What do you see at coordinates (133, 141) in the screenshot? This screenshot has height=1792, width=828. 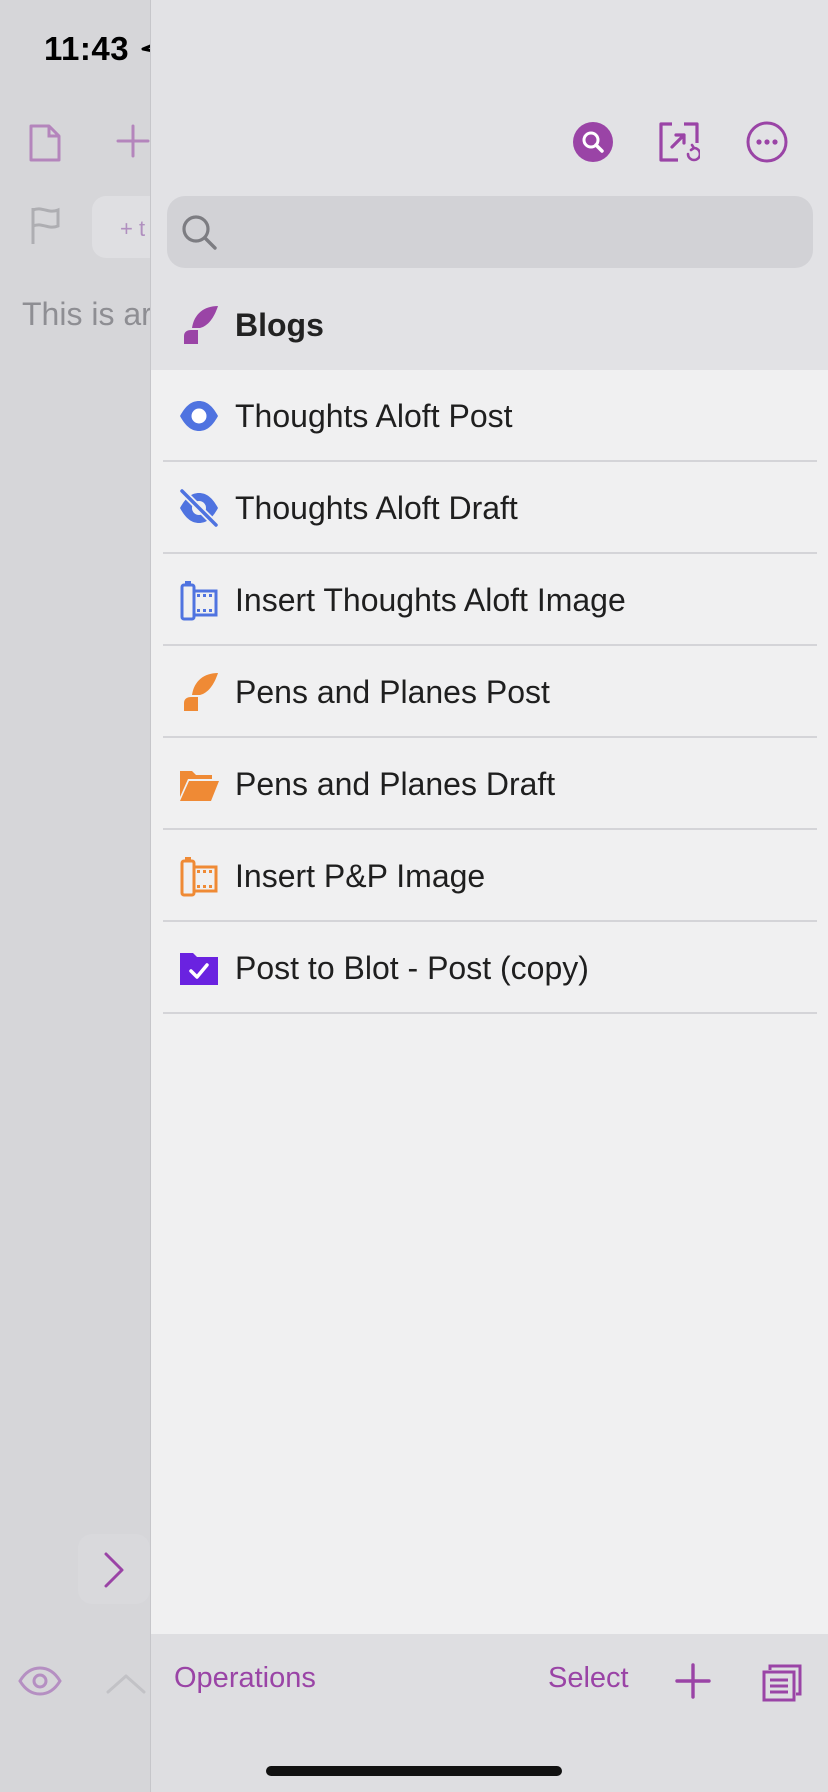 I see `plus-icon` at bounding box center [133, 141].